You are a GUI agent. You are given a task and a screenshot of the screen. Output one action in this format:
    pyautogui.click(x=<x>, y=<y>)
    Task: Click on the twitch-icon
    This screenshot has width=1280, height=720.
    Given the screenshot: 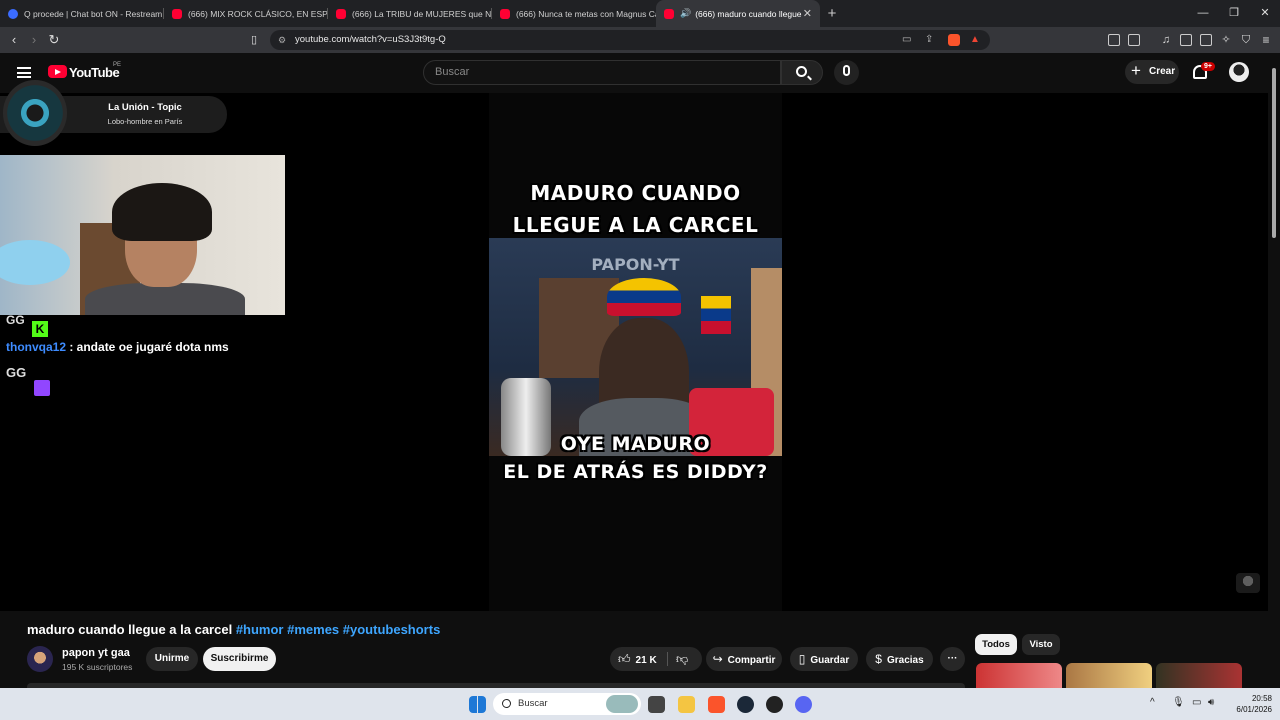 What is the action you would take?
    pyautogui.click(x=42, y=388)
    